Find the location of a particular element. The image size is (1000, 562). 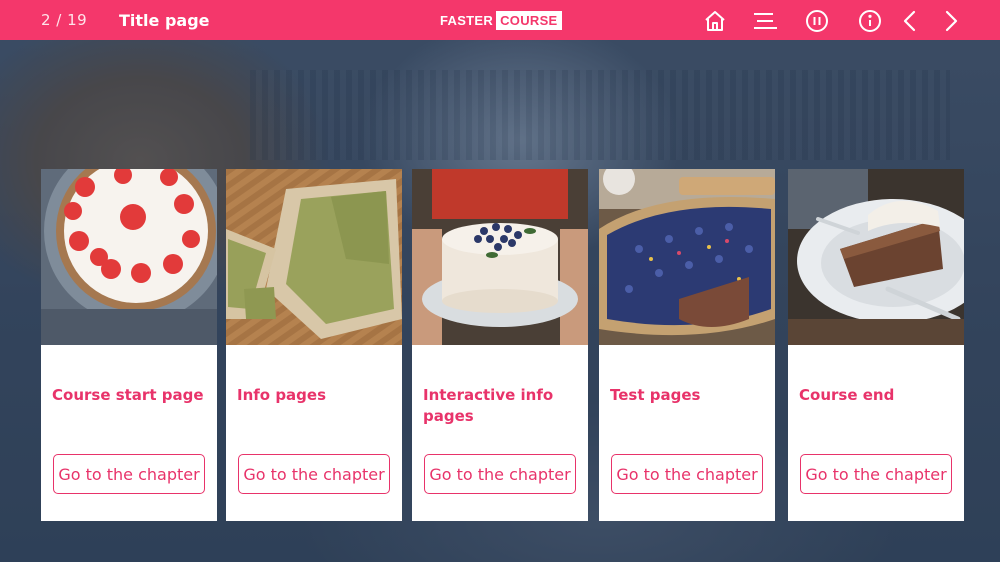

matcha-cake-image is located at coordinates (314, 257).